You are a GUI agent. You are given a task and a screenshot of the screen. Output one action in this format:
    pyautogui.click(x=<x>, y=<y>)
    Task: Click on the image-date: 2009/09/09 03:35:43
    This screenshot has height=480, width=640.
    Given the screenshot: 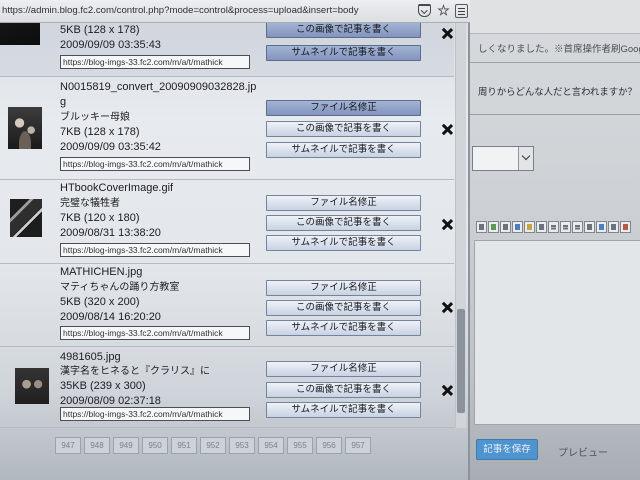 What is the action you would take?
    pyautogui.click(x=110, y=45)
    